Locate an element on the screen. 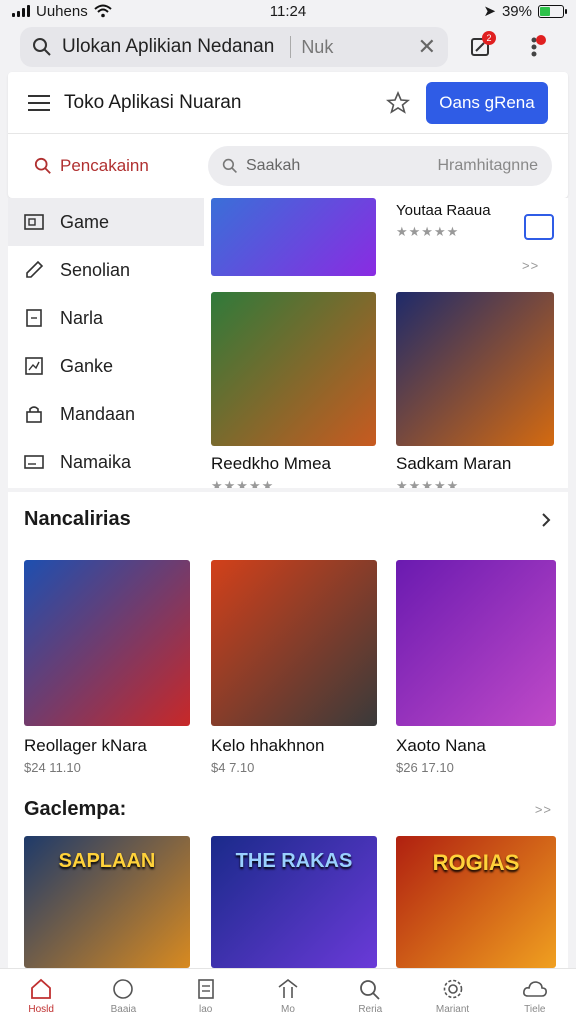  sidebar-item-ganke: Ganke is located at coordinates (106, 366).